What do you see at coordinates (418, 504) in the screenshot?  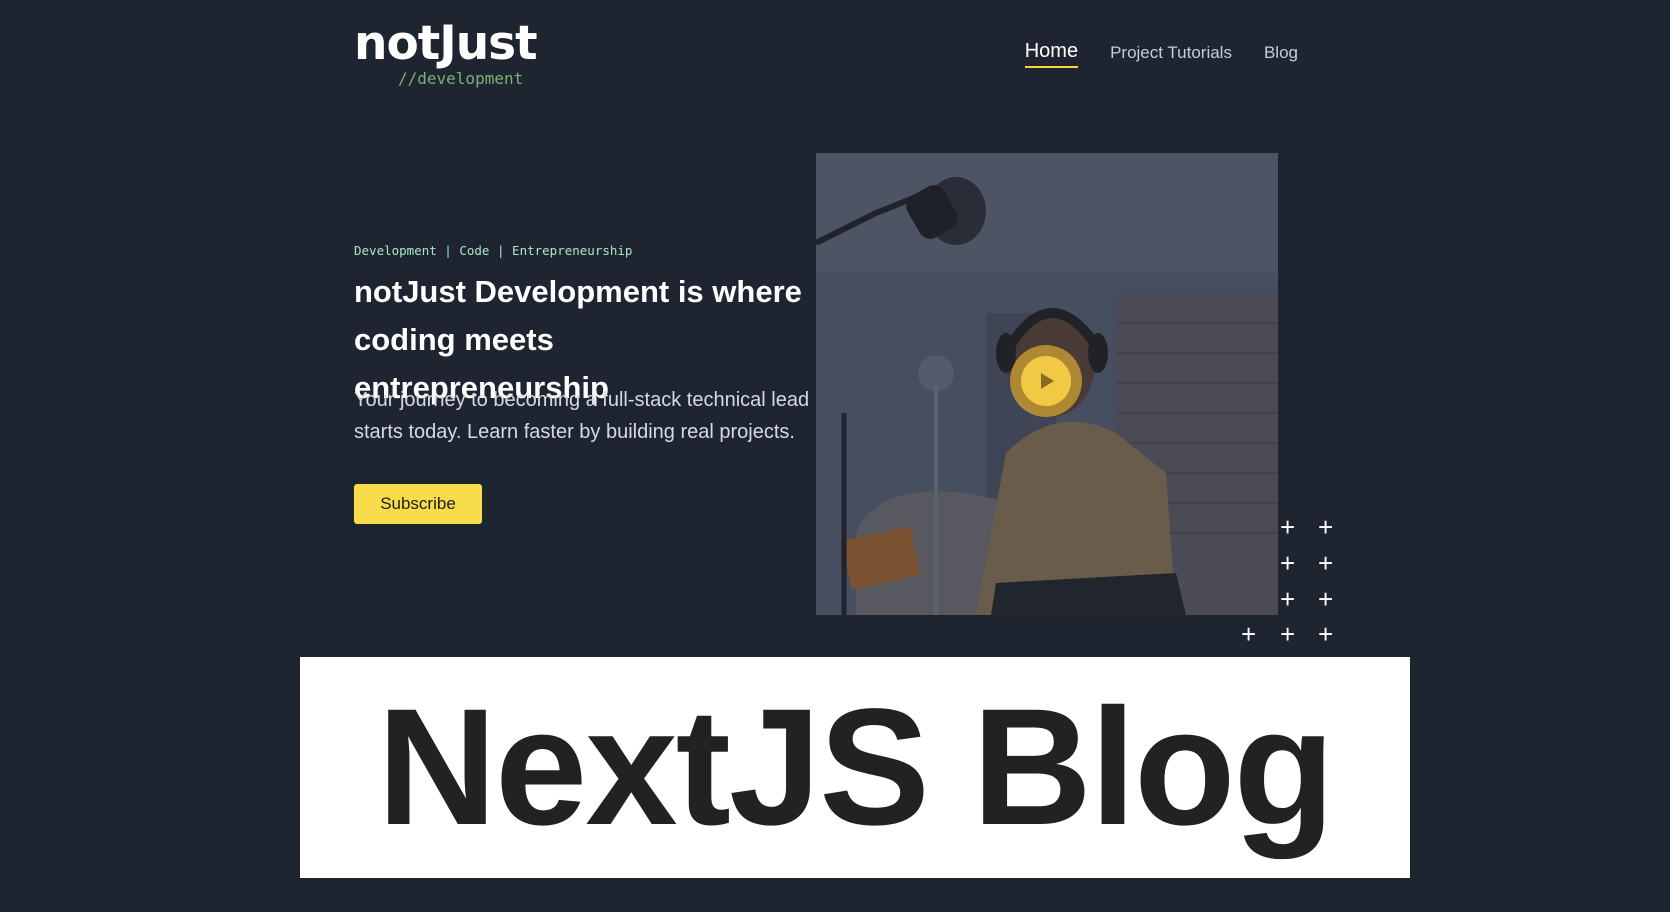 I see `subscribe-button: Subscribe` at bounding box center [418, 504].